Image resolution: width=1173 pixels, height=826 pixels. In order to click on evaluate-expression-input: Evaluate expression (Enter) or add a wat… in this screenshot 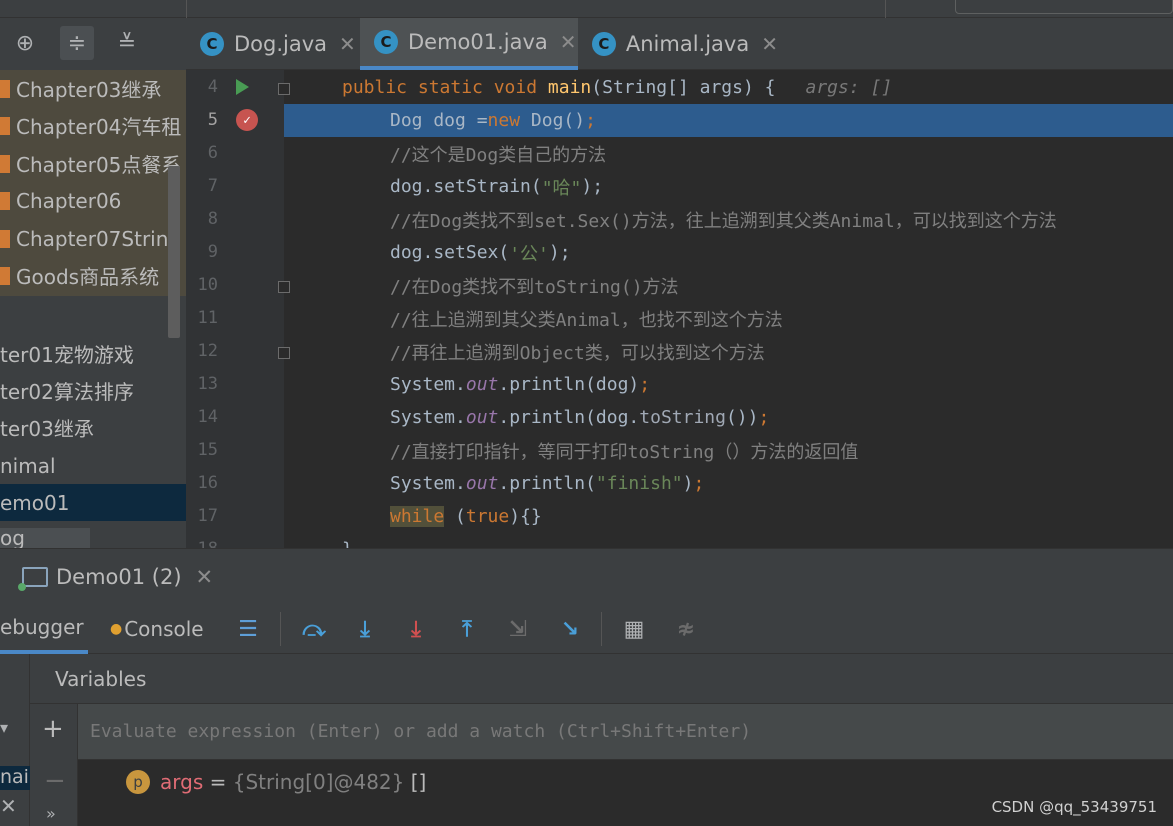, I will do `click(625, 732)`.